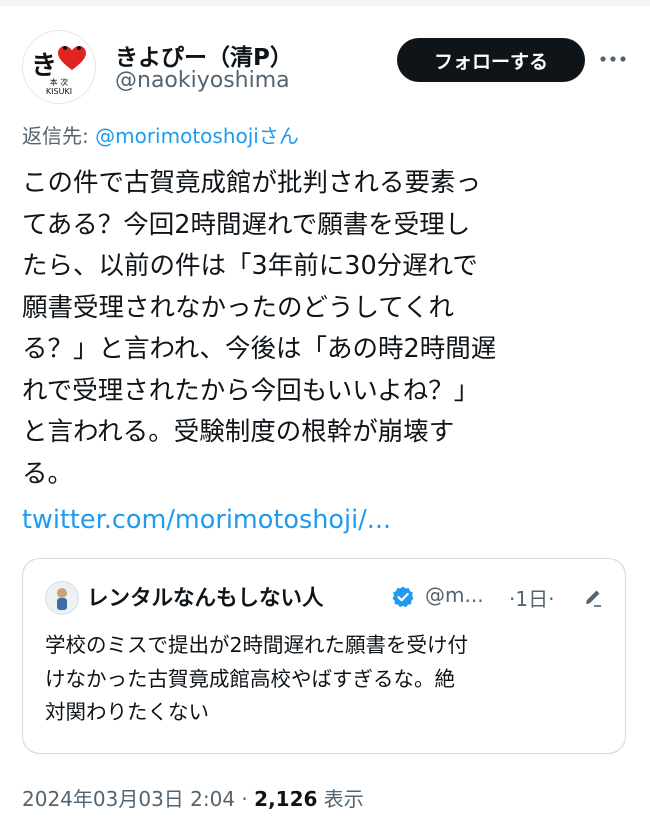  Describe the element at coordinates (205, 596) in the screenshot. I see `quoted-display-name: レンタルなんもしない人` at that location.